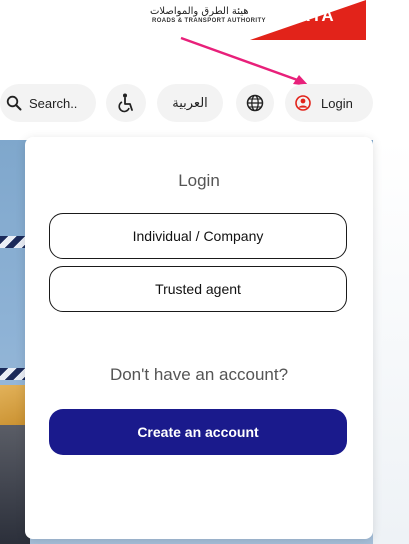  I want to click on search-button: Search.., so click(48, 103).